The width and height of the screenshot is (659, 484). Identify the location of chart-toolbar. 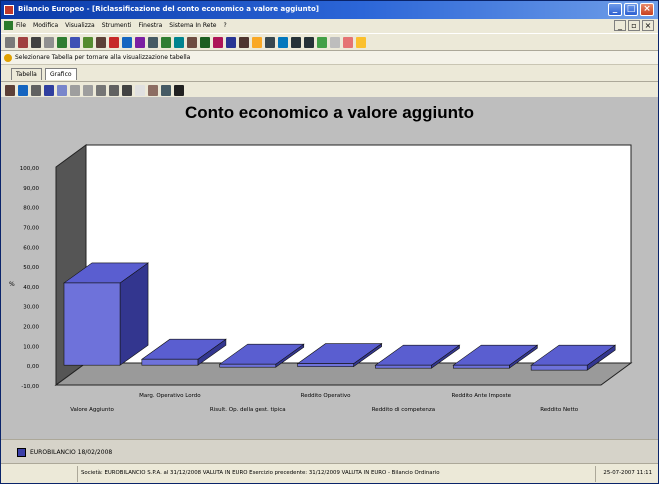
(329, 89).